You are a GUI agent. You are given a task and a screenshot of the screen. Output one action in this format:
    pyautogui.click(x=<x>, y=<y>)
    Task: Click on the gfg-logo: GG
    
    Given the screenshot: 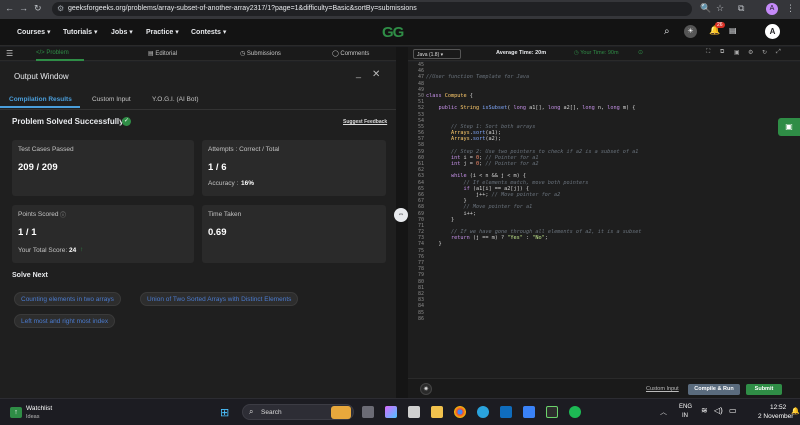 What is the action you would take?
    pyautogui.click(x=400, y=33)
    